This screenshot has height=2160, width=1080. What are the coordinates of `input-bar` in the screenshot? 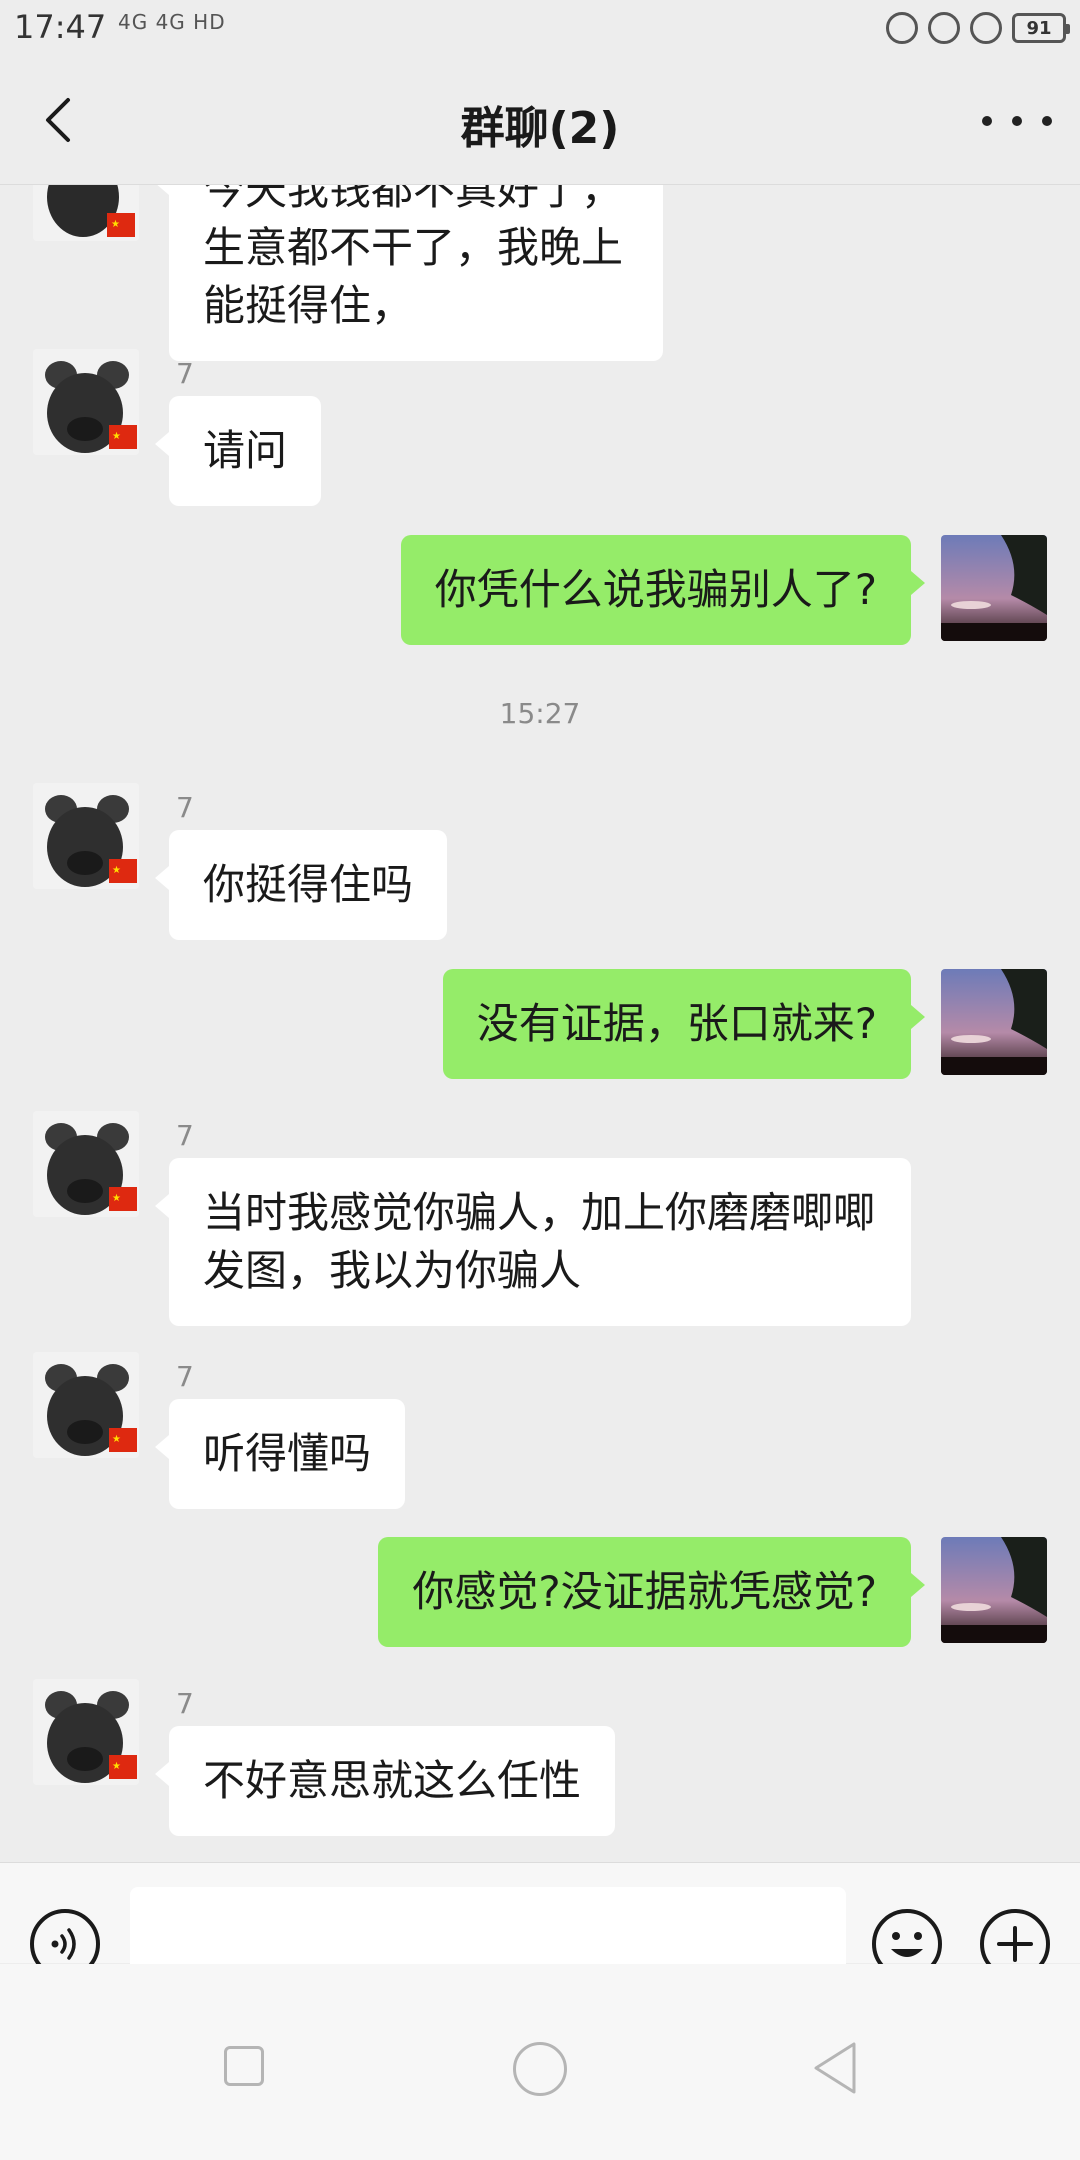 It's located at (540, 1928).